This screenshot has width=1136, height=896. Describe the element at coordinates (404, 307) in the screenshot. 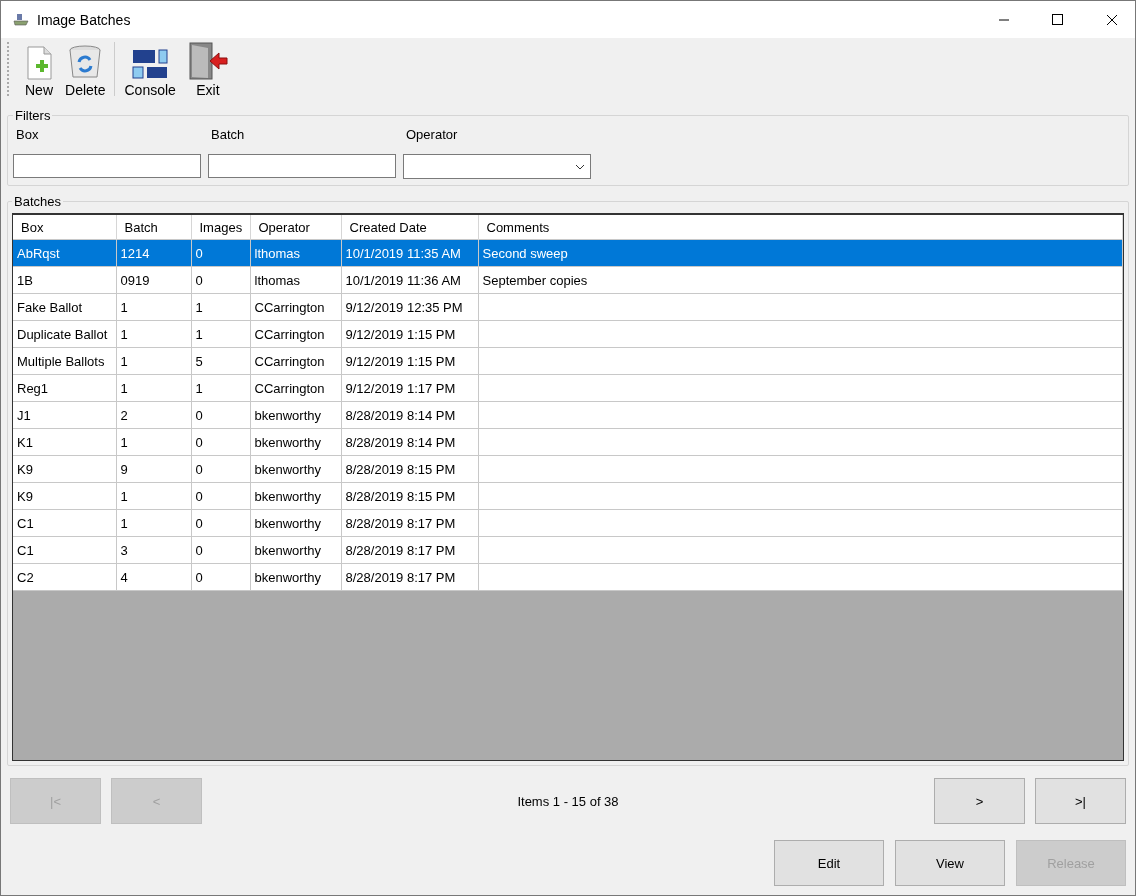

I see `table-cell: 9/12/2019 12:35 PM` at that location.